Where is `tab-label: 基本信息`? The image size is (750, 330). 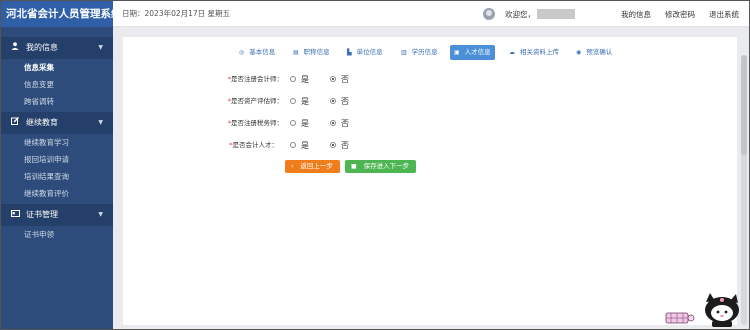 tab-label: 基本信息 is located at coordinates (262, 52).